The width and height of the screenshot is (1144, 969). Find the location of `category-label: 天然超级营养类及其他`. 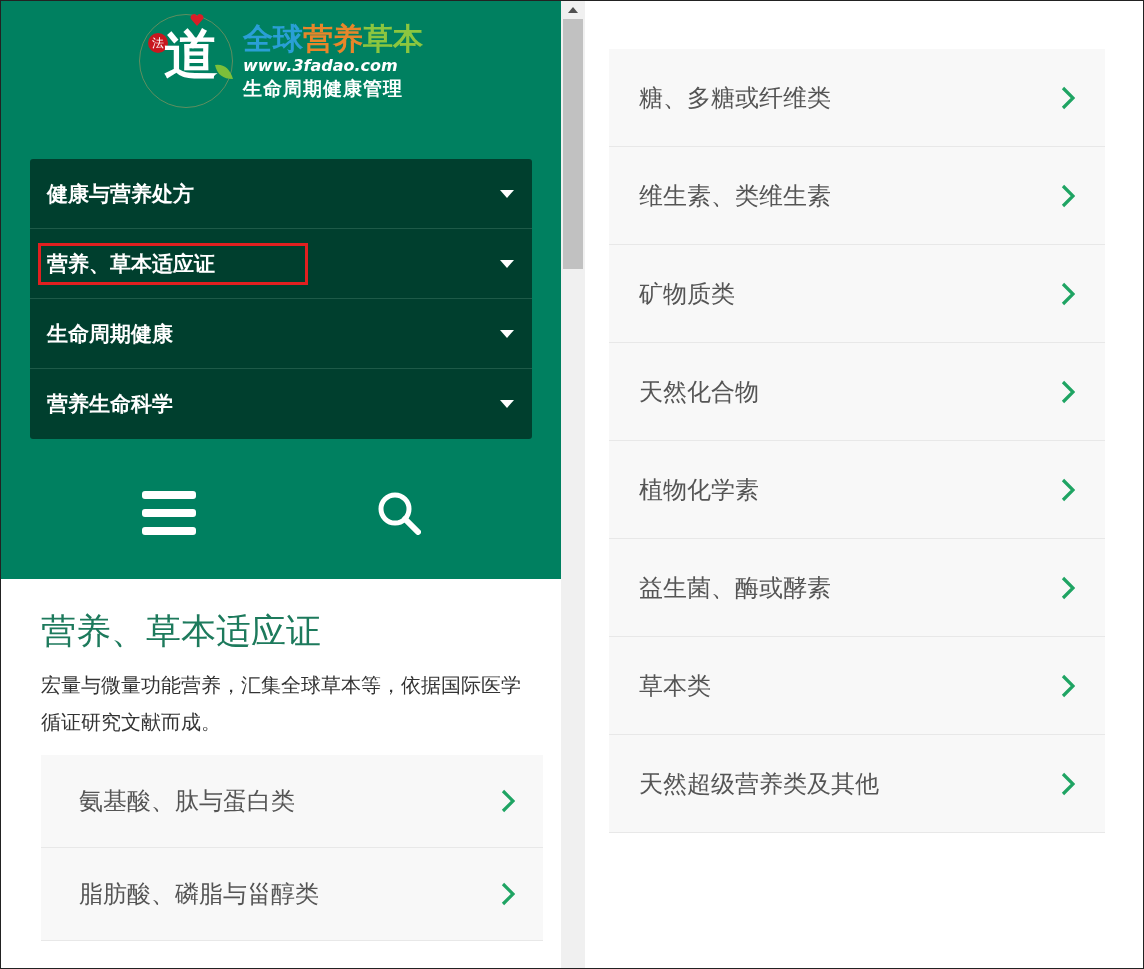

category-label: 天然超级营养类及其他 is located at coordinates (759, 784).